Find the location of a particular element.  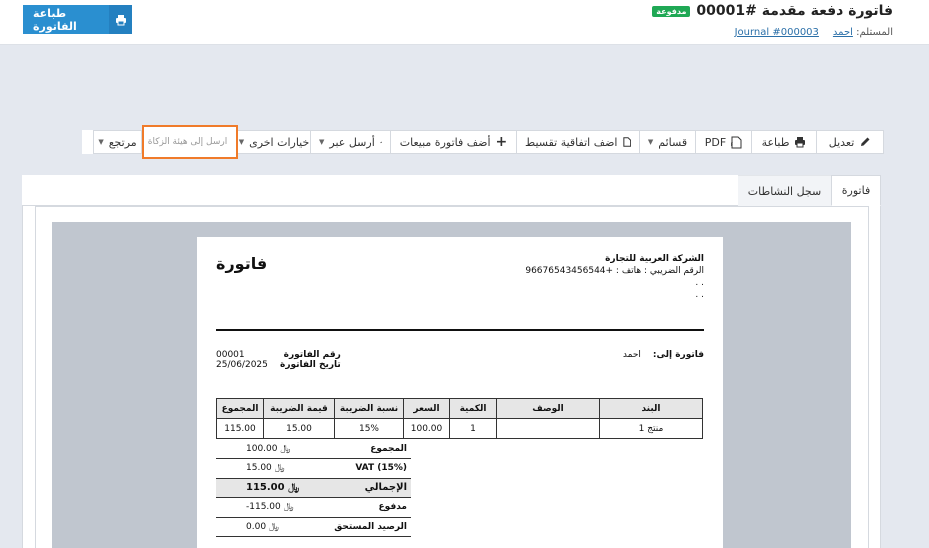

more-options-dropdown: خيارات اخرى ▼ is located at coordinates (274, 142).